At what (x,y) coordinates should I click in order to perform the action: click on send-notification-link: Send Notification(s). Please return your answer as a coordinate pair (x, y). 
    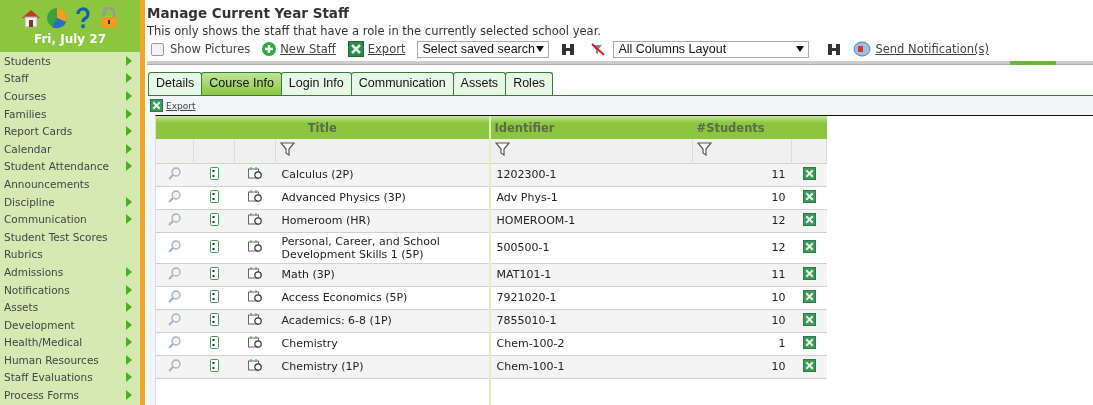
    Looking at the image, I should click on (932, 49).